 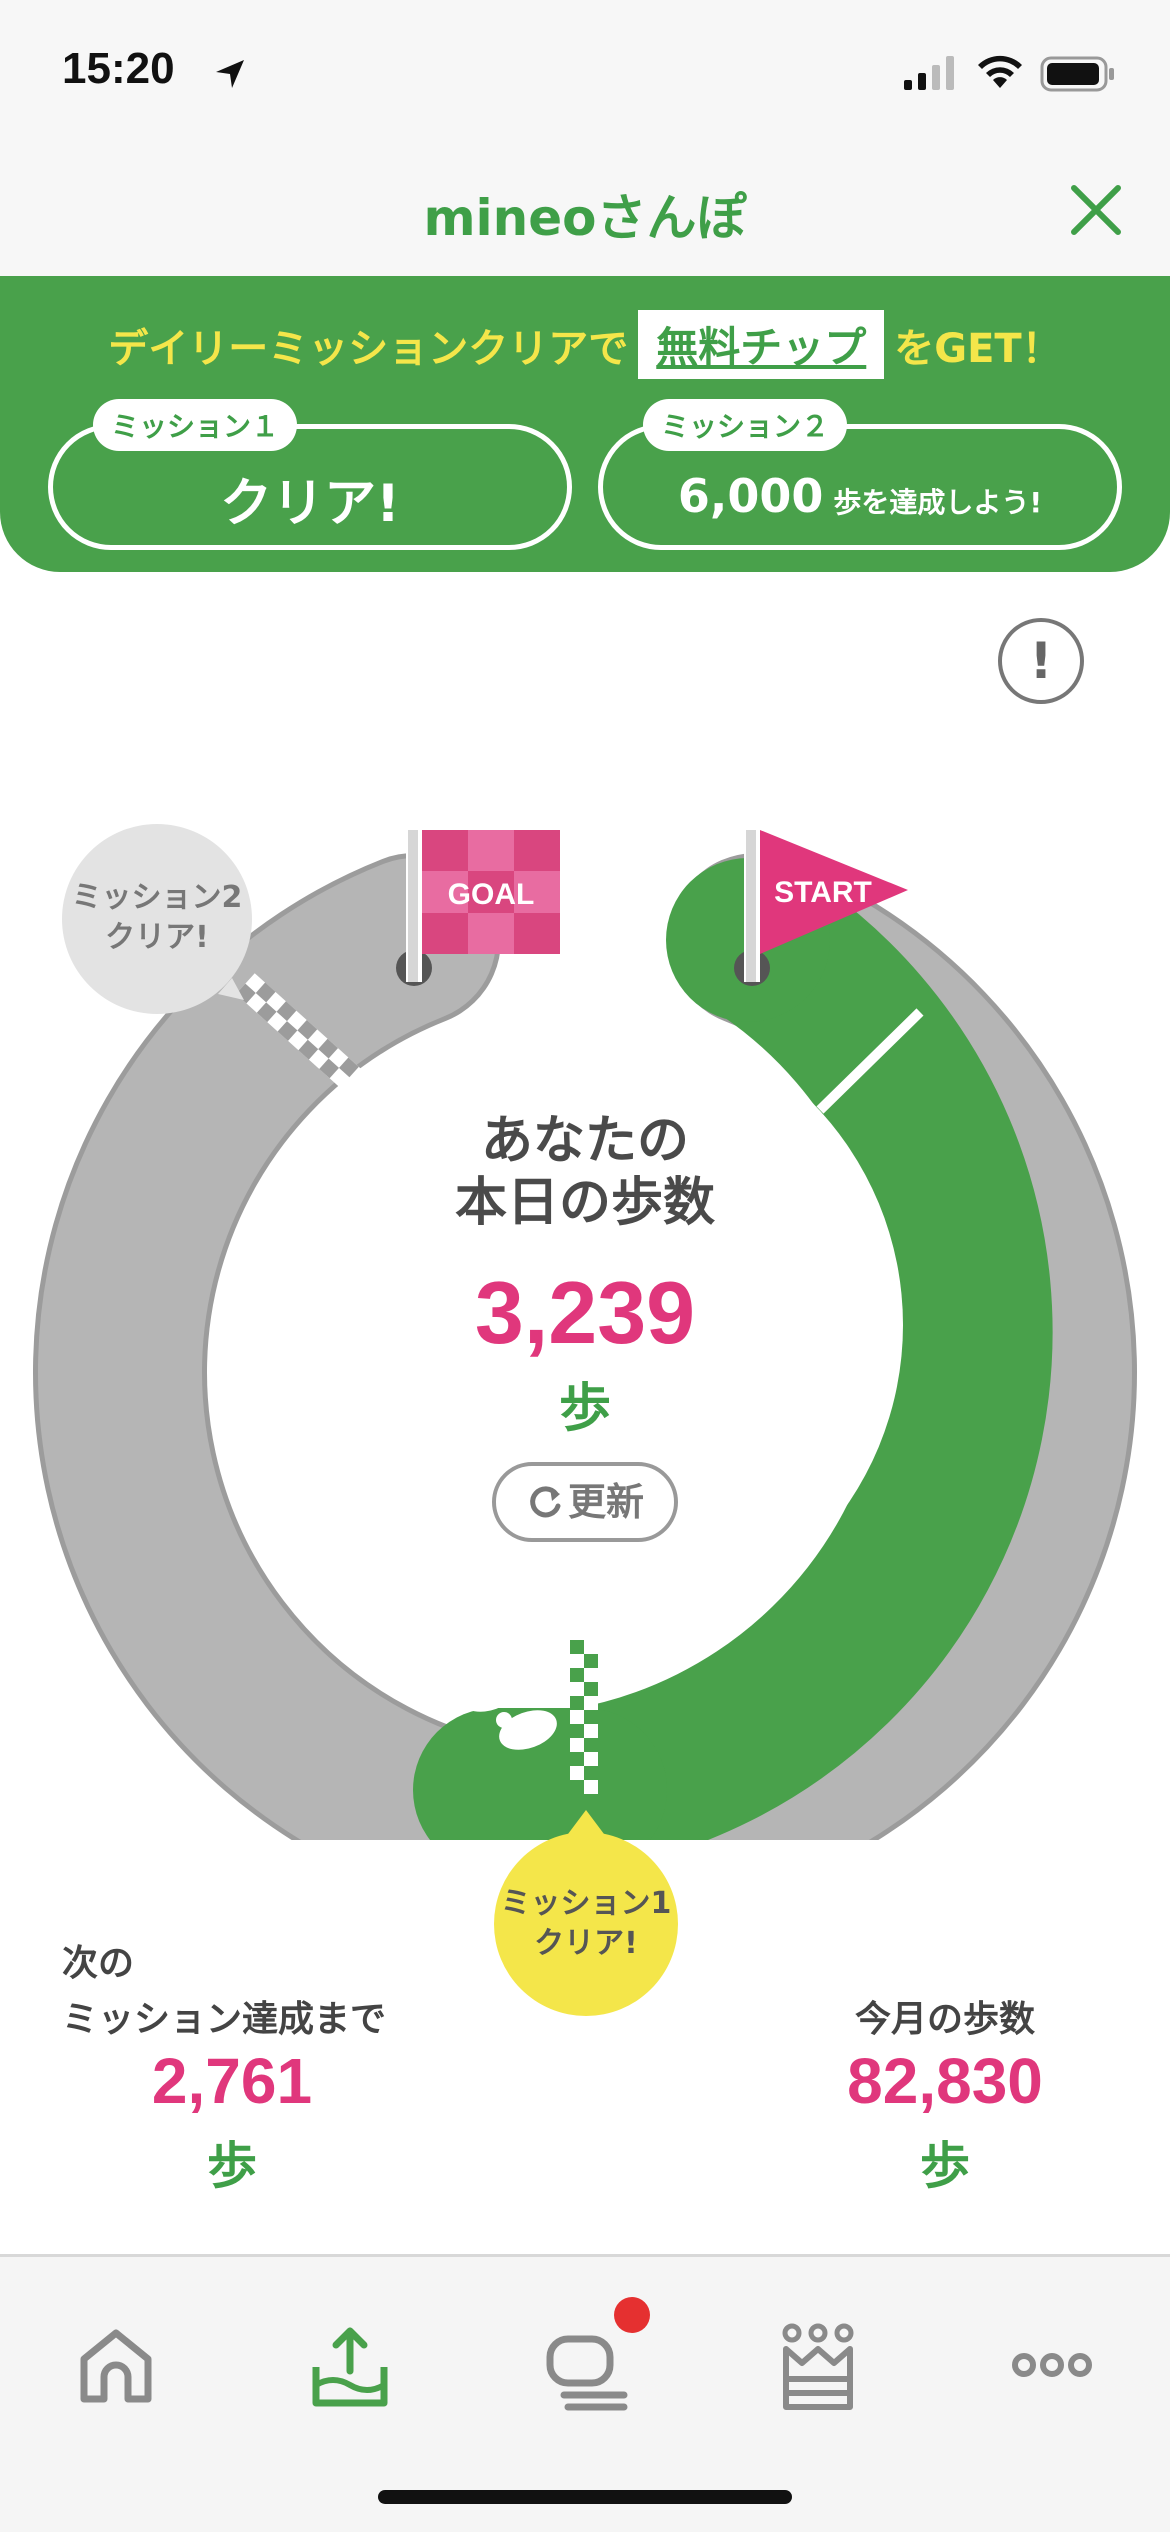 I want to click on more-icon, so click(x=1052, y=2365).